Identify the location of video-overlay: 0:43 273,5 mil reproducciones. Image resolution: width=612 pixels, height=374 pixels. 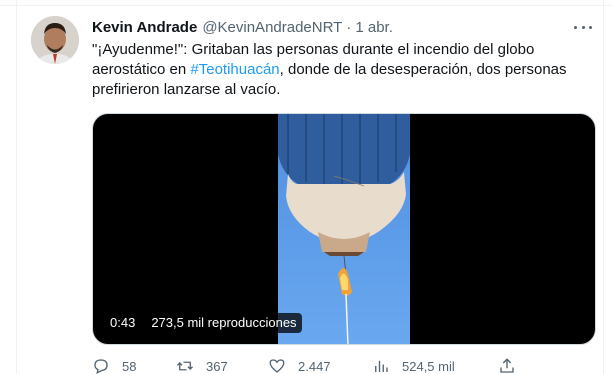
(203, 323).